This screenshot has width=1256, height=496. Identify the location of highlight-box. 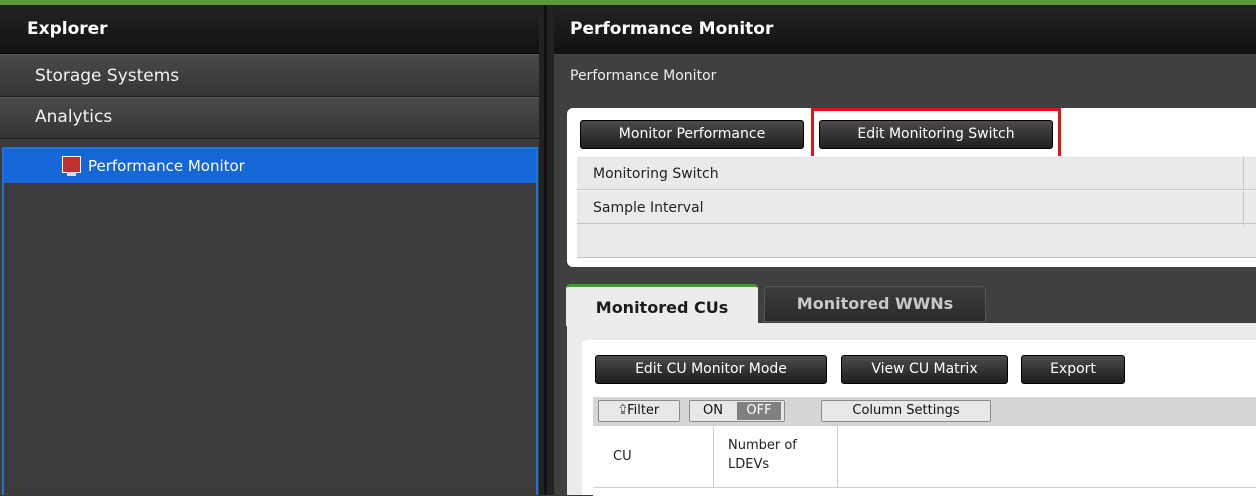
(936, 134).